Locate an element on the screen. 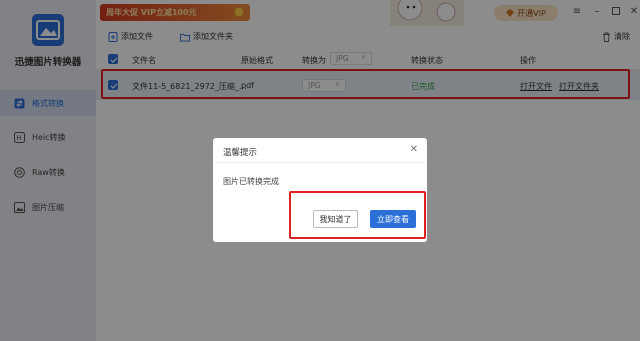  dialog-divider is located at coordinates (320, 162).